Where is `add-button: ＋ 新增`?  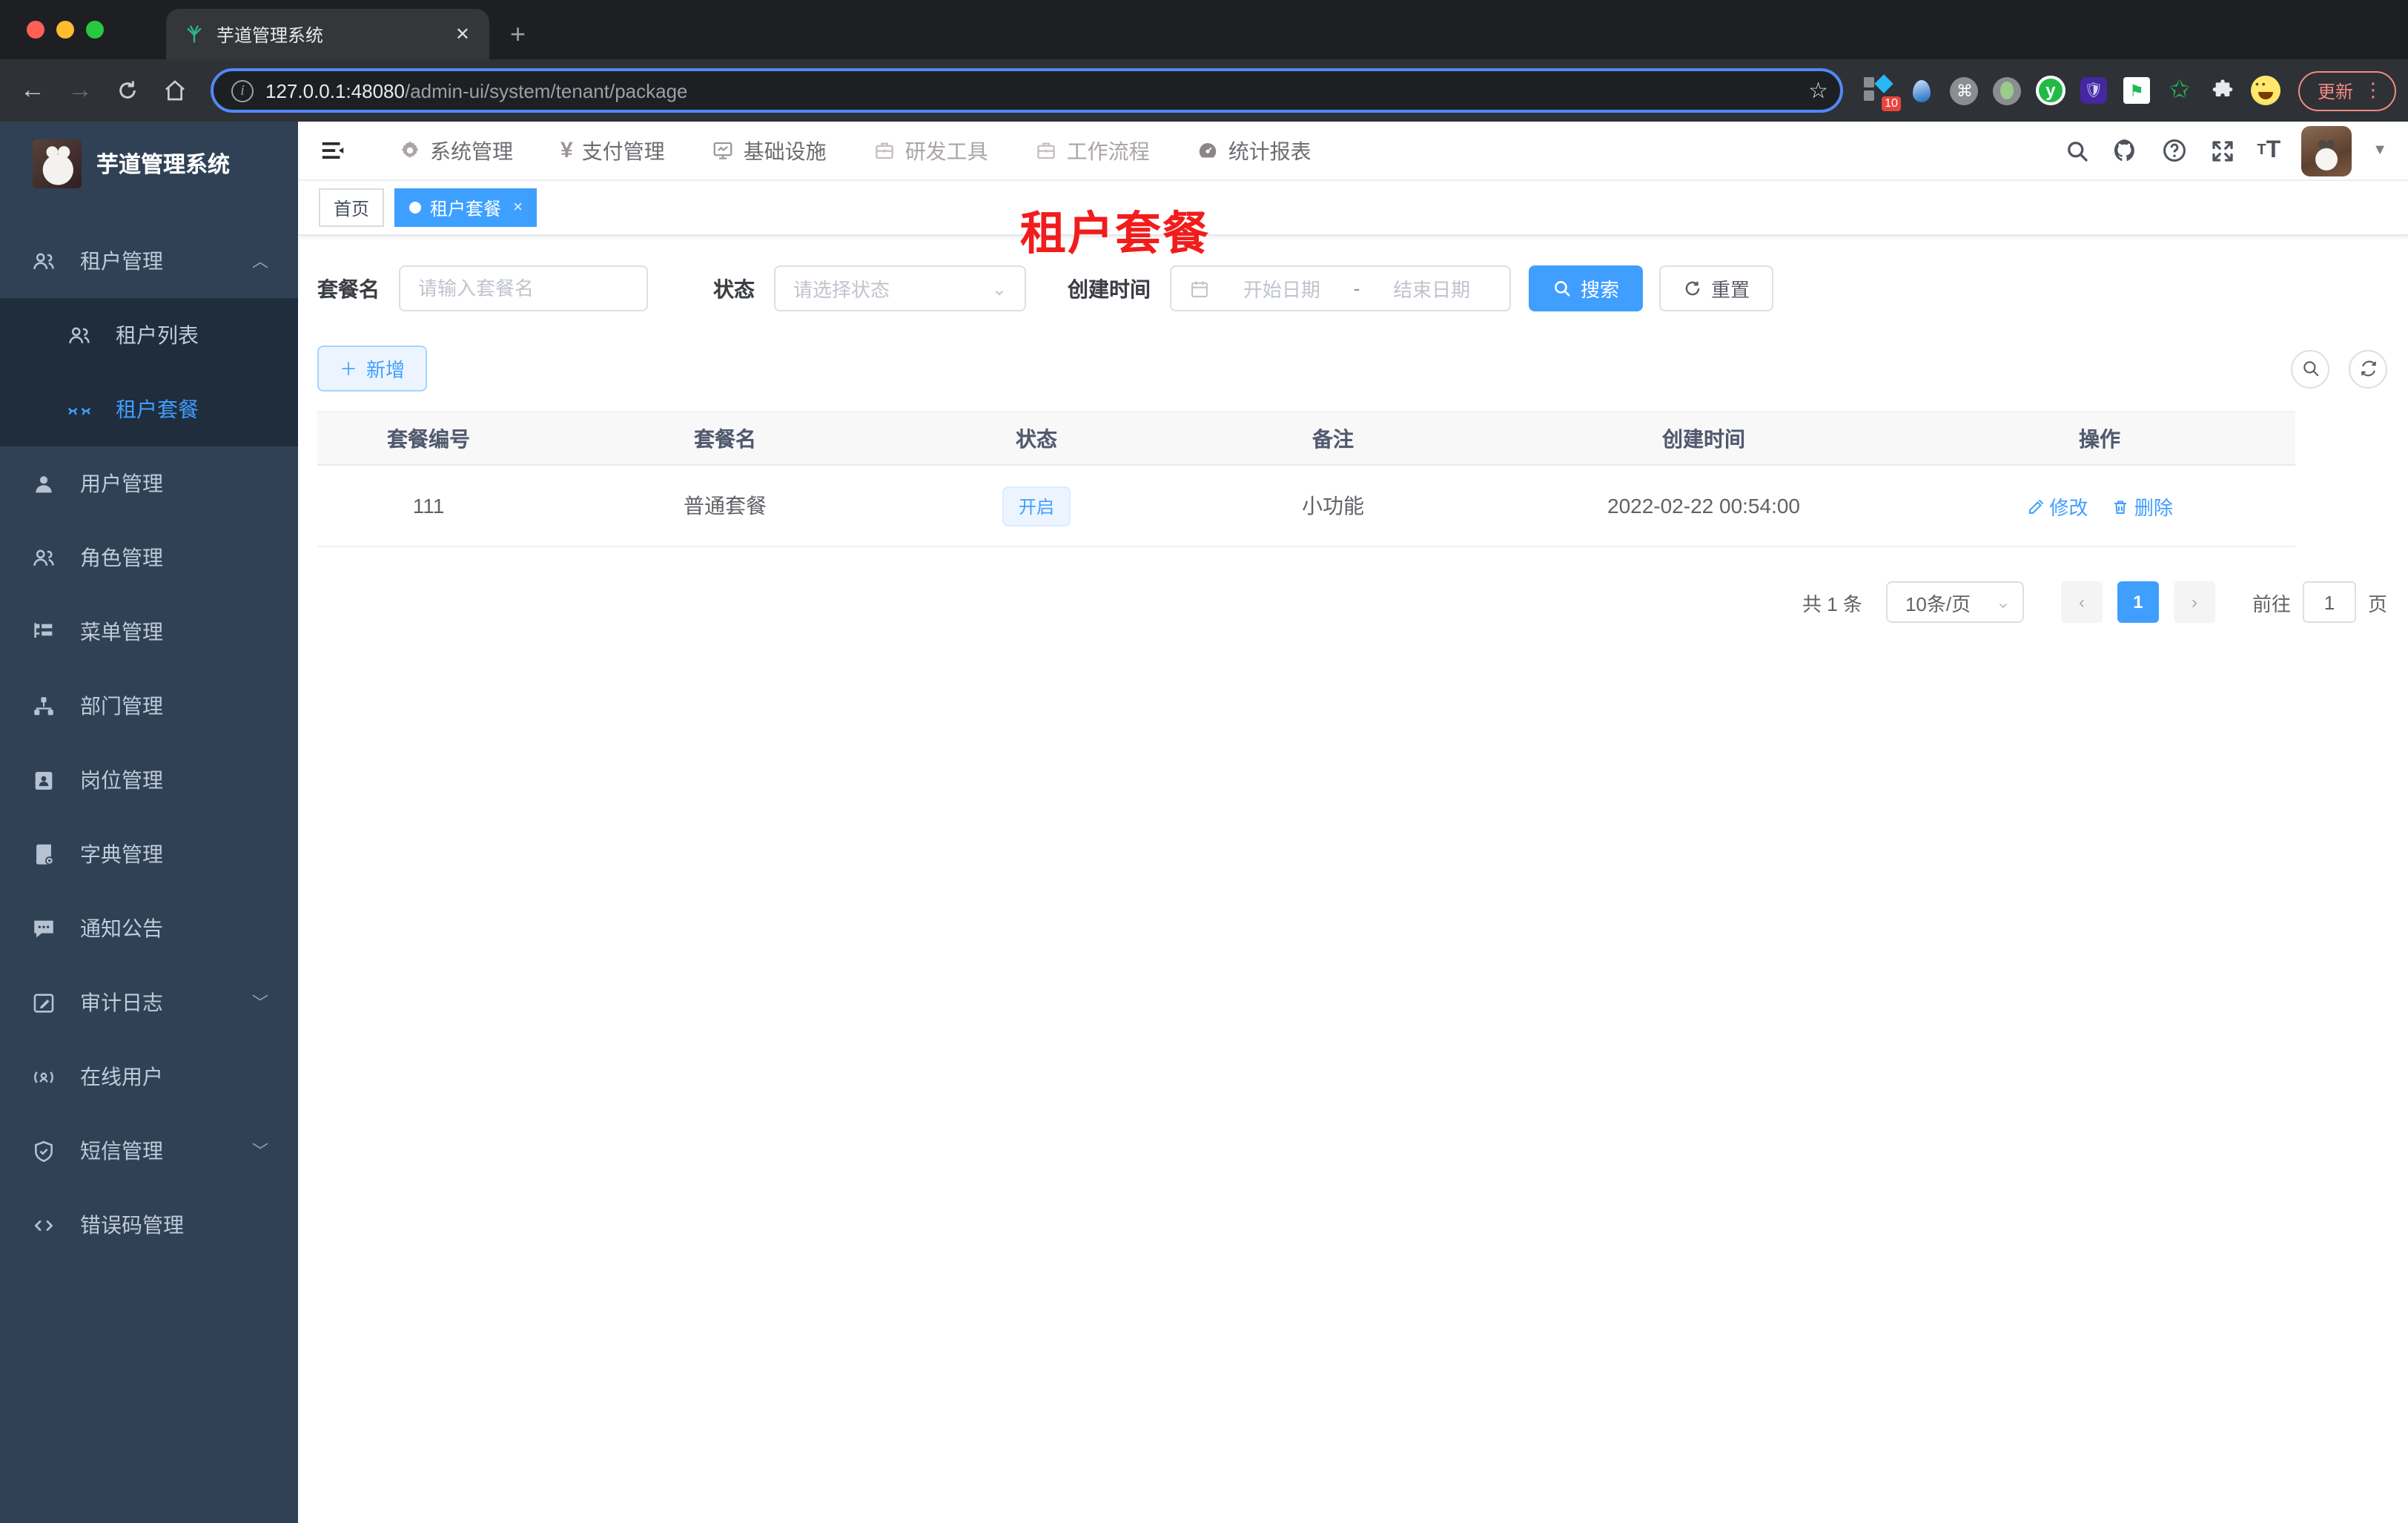 add-button: ＋ 新增 is located at coordinates (372, 369).